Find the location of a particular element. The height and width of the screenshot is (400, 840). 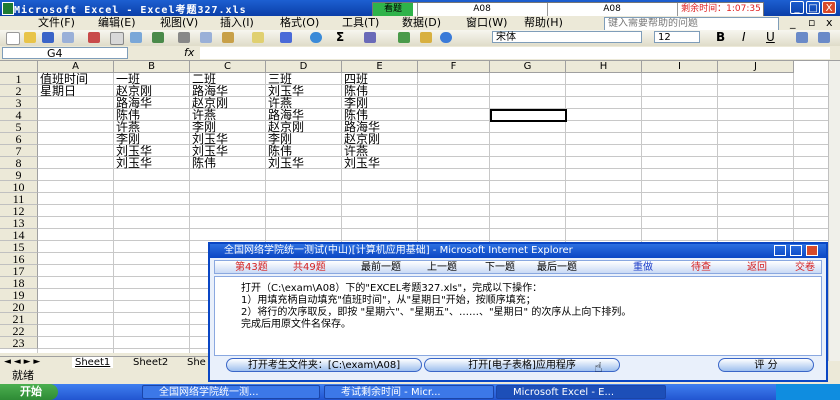

name-box: G4 is located at coordinates (65, 53).